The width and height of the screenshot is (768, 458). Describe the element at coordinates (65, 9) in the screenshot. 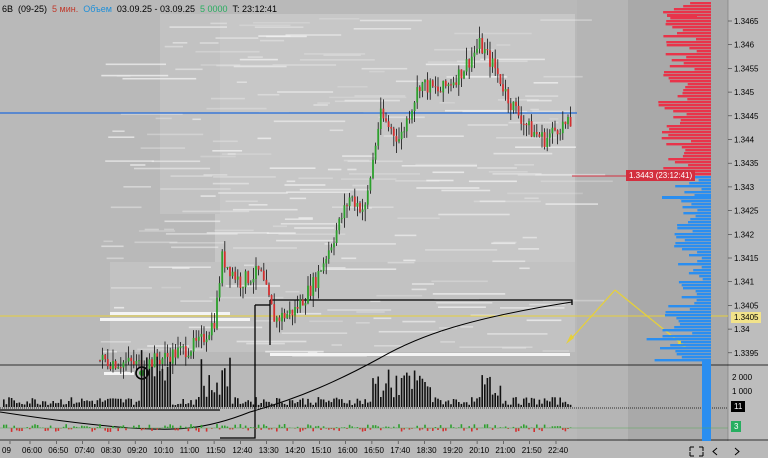

I see `timeframe-label: 5 мин.` at that location.